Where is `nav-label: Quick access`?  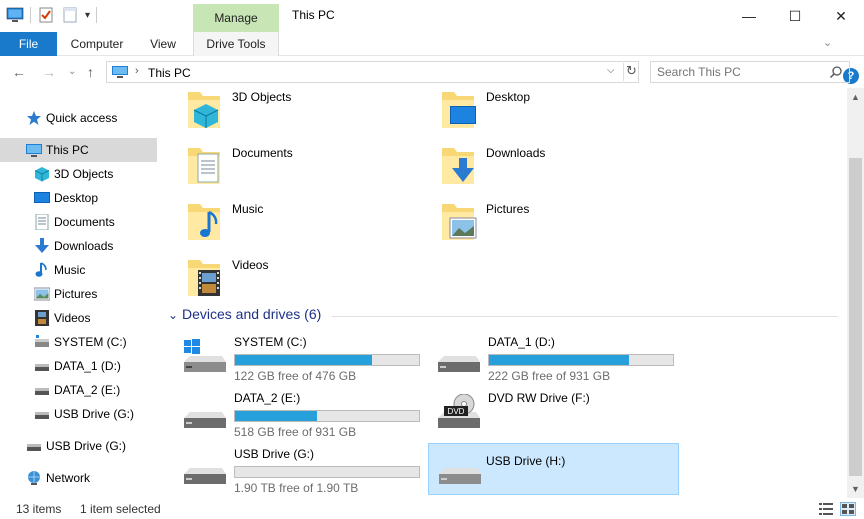
nav-label: Quick access is located at coordinates (82, 118).